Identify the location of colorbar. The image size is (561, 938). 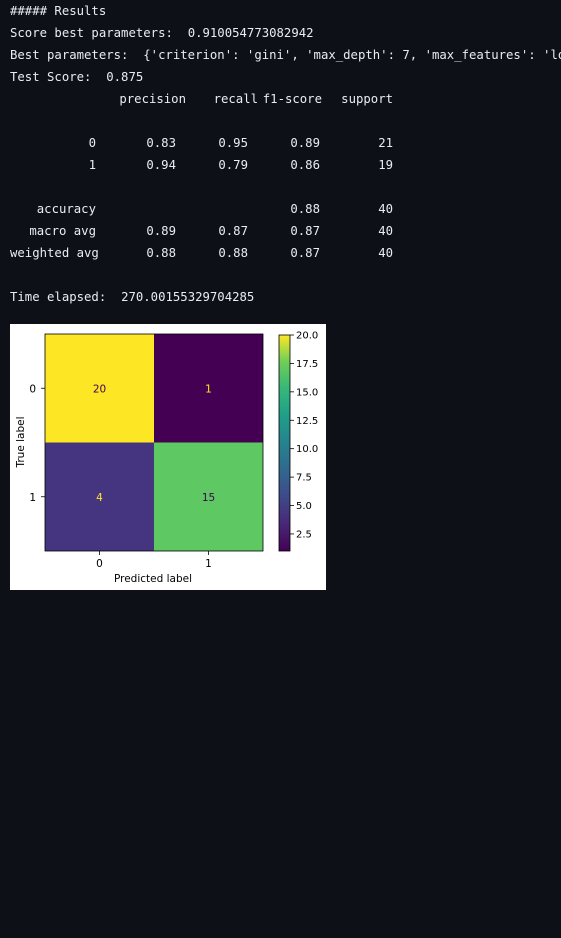
(284, 443).